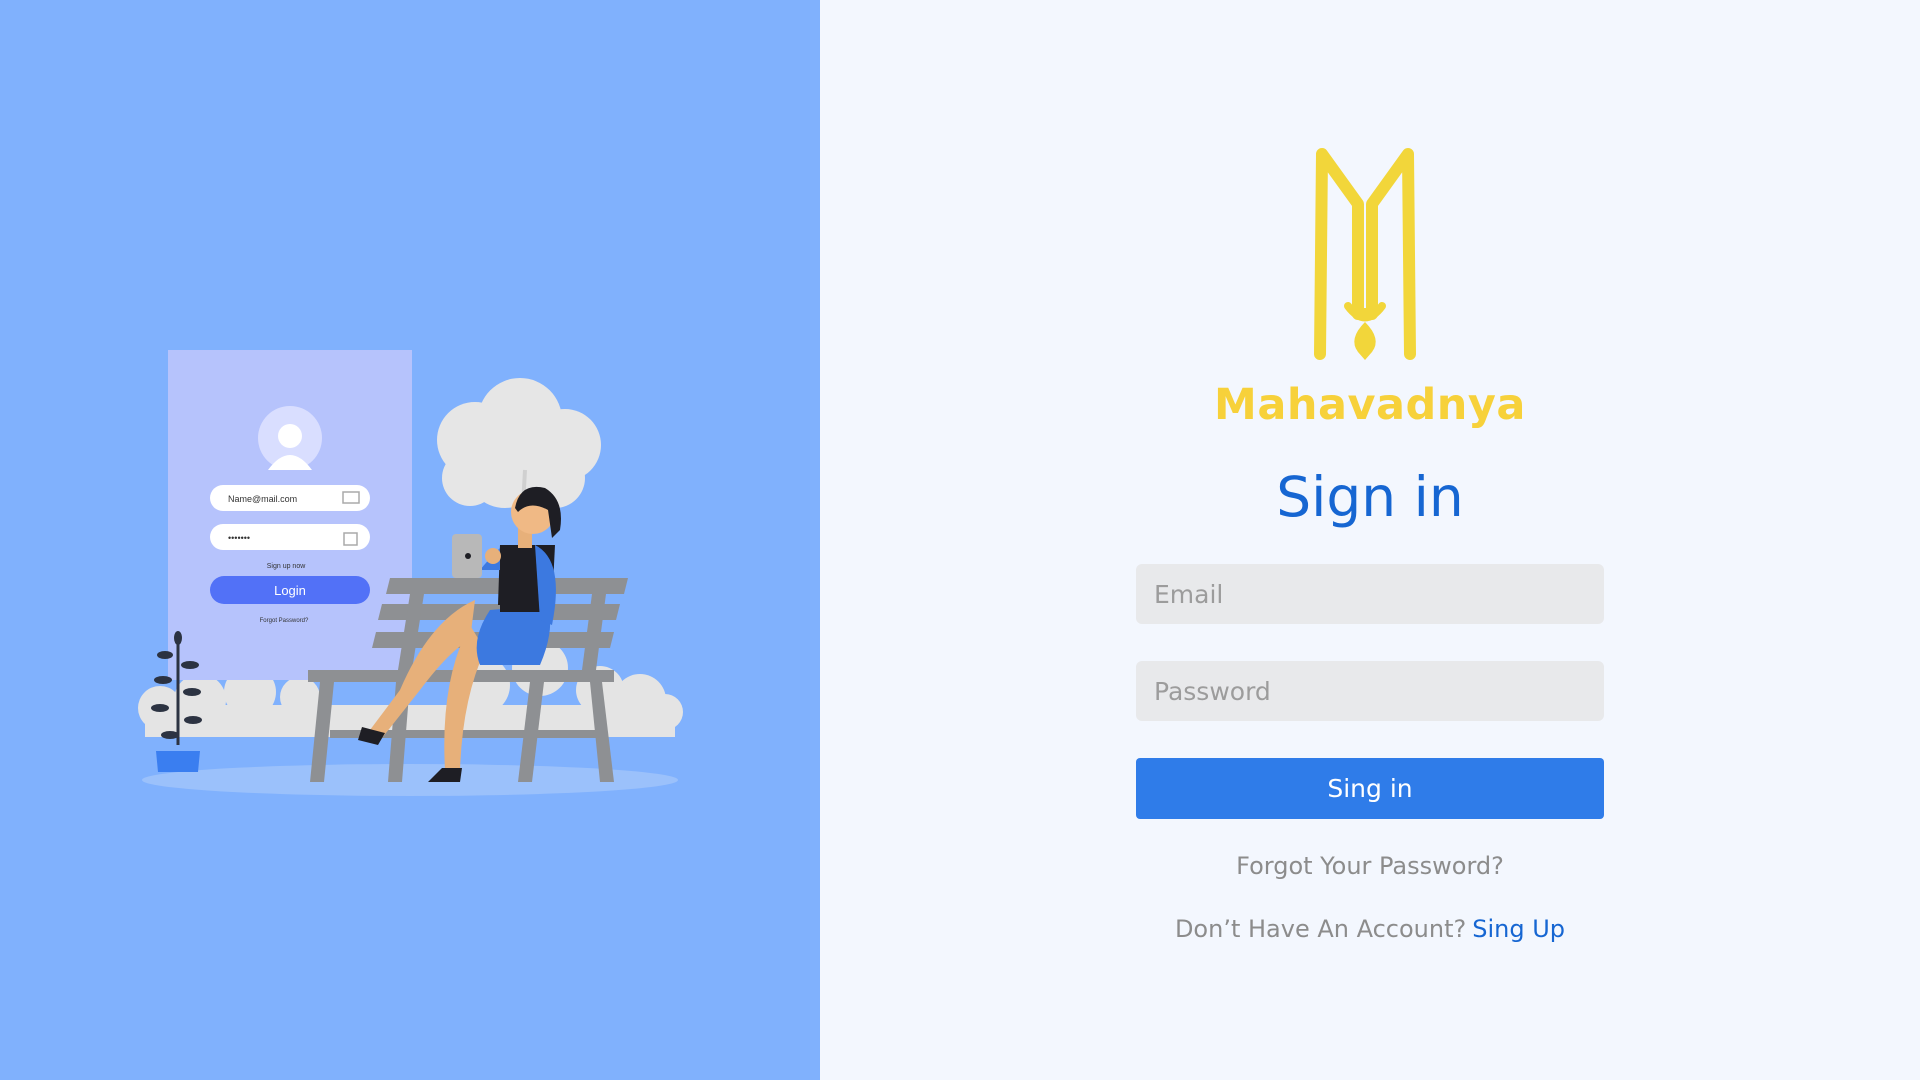 This screenshot has height=1080, width=1920. I want to click on forgot-password-link: Forgot Your Password?, so click(1370, 866).